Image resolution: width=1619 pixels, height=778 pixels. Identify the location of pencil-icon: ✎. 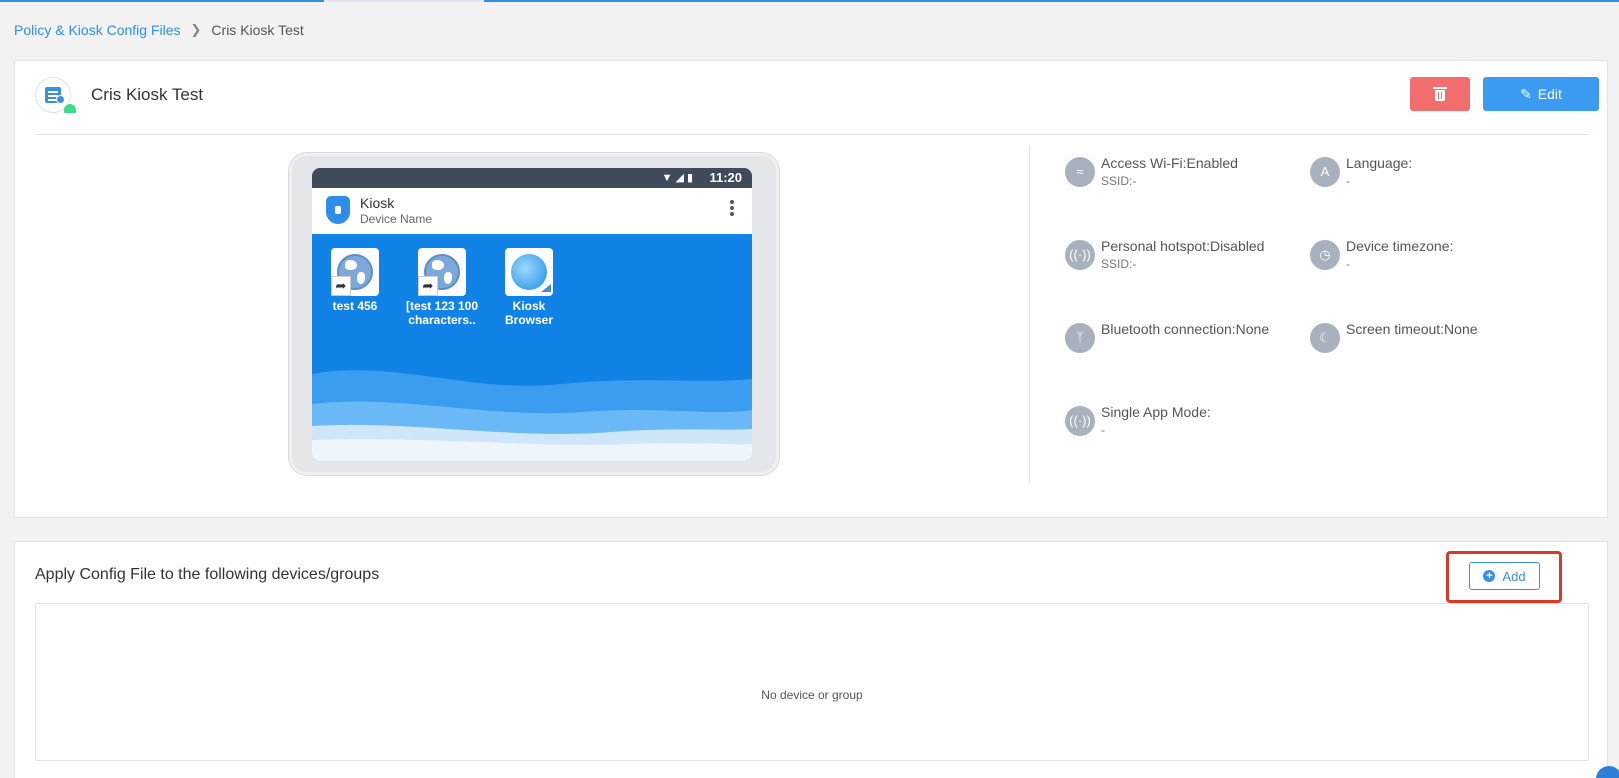
(1526, 93).